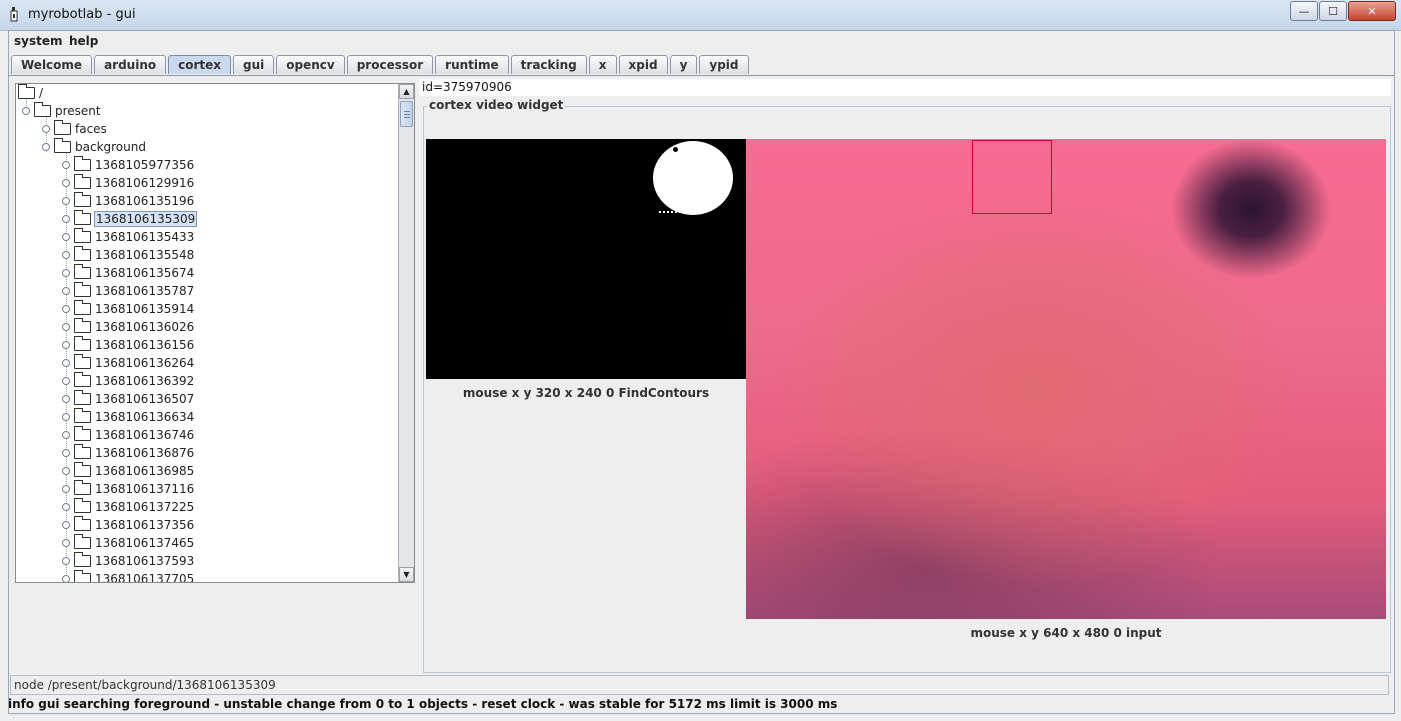 The image size is (1401, 721). Describe the element at coordinates (128, 201) in the screenshot. I see `tree-node-item: 1368106135196` at that location.